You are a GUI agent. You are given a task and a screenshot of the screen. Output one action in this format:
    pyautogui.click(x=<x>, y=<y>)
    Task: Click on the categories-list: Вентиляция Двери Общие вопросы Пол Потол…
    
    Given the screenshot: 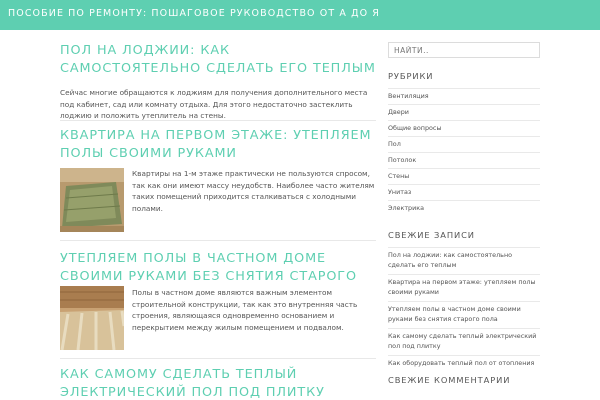 What is the action you would take?
    pyautogui.click(x=464, y=152)
    